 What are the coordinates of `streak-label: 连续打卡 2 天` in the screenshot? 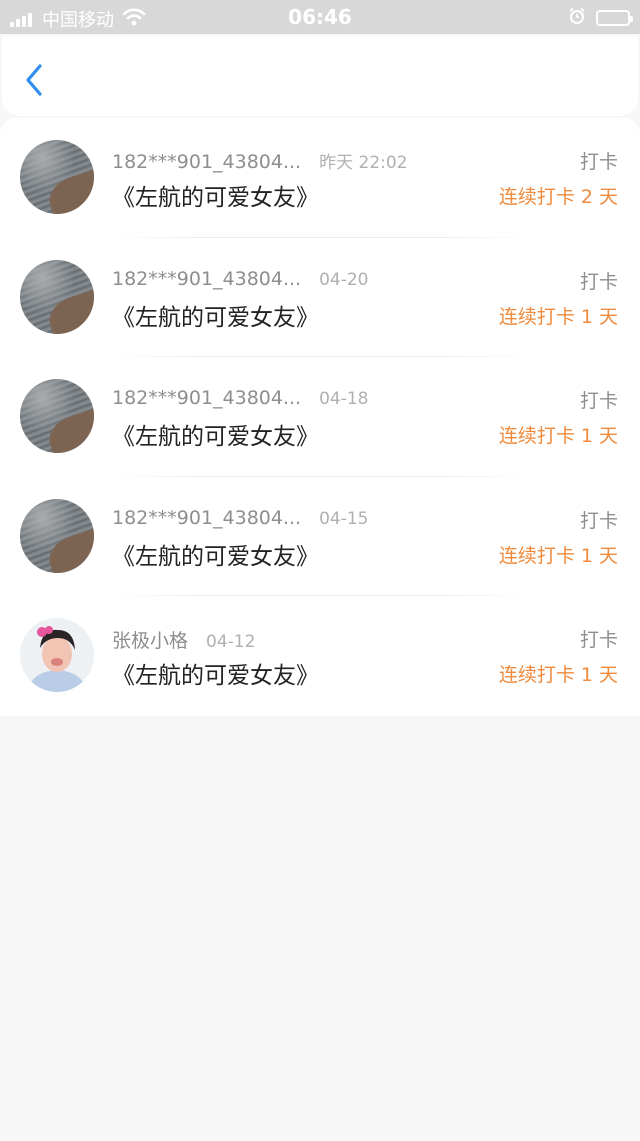 It's located at (558, 197).